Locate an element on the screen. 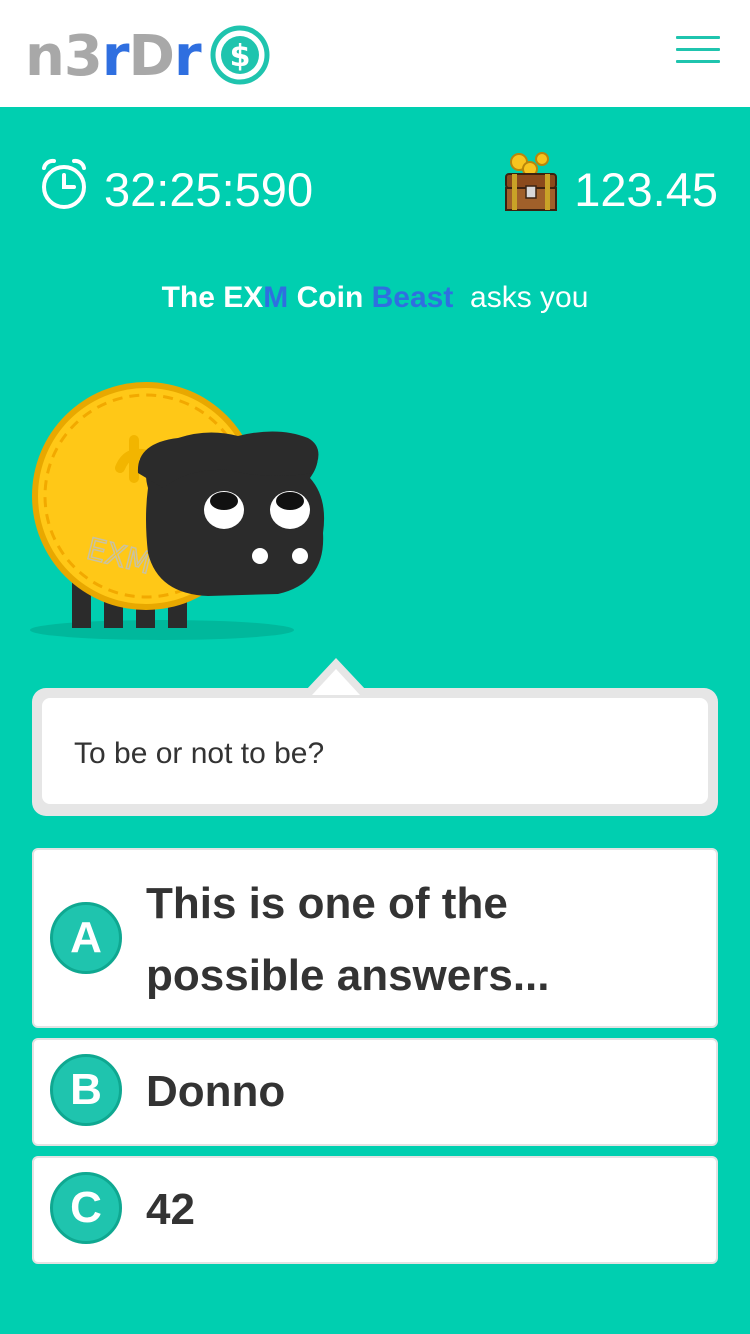 Image resolution: width=750 pixels, height=1334 pixels. logo-part-r: r is located at coordinates (115, 56).